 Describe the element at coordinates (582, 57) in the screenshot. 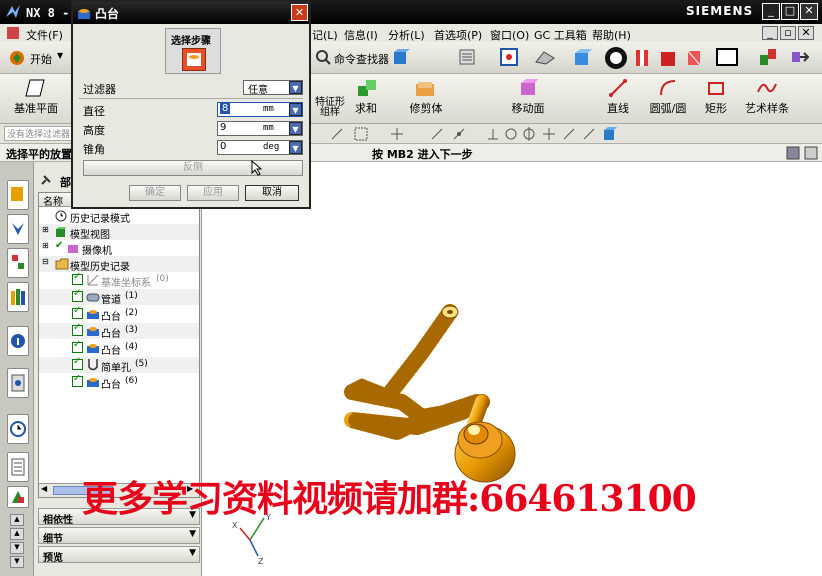

I see `shaded-cube-icon` at that location.